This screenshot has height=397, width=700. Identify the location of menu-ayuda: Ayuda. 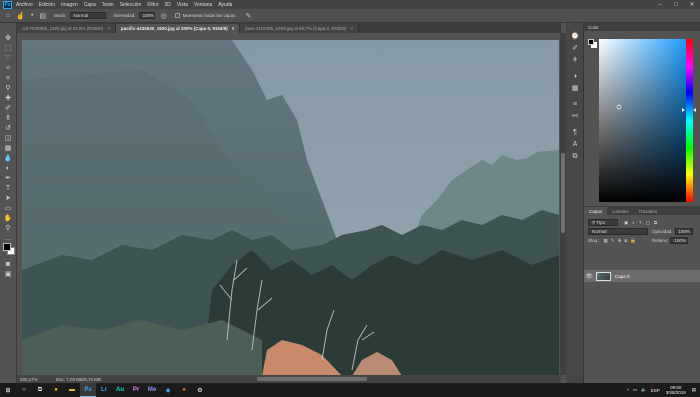
(225, 5).